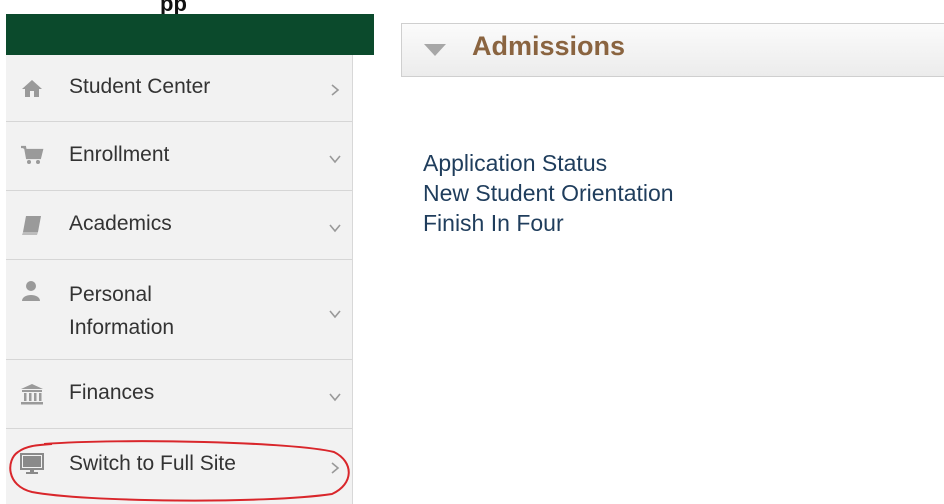  What do you see at coordinates (190, 34) in the screenshot?
I see `brand-bar` at bounding box center [190, 34].